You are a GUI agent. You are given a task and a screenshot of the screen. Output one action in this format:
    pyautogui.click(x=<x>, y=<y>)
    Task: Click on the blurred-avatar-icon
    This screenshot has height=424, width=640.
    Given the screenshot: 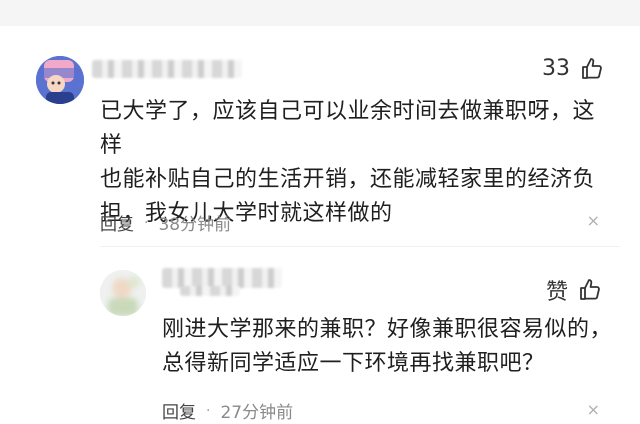 What is the action you would take?
    pyautogui.click(x=123, y=293)
    